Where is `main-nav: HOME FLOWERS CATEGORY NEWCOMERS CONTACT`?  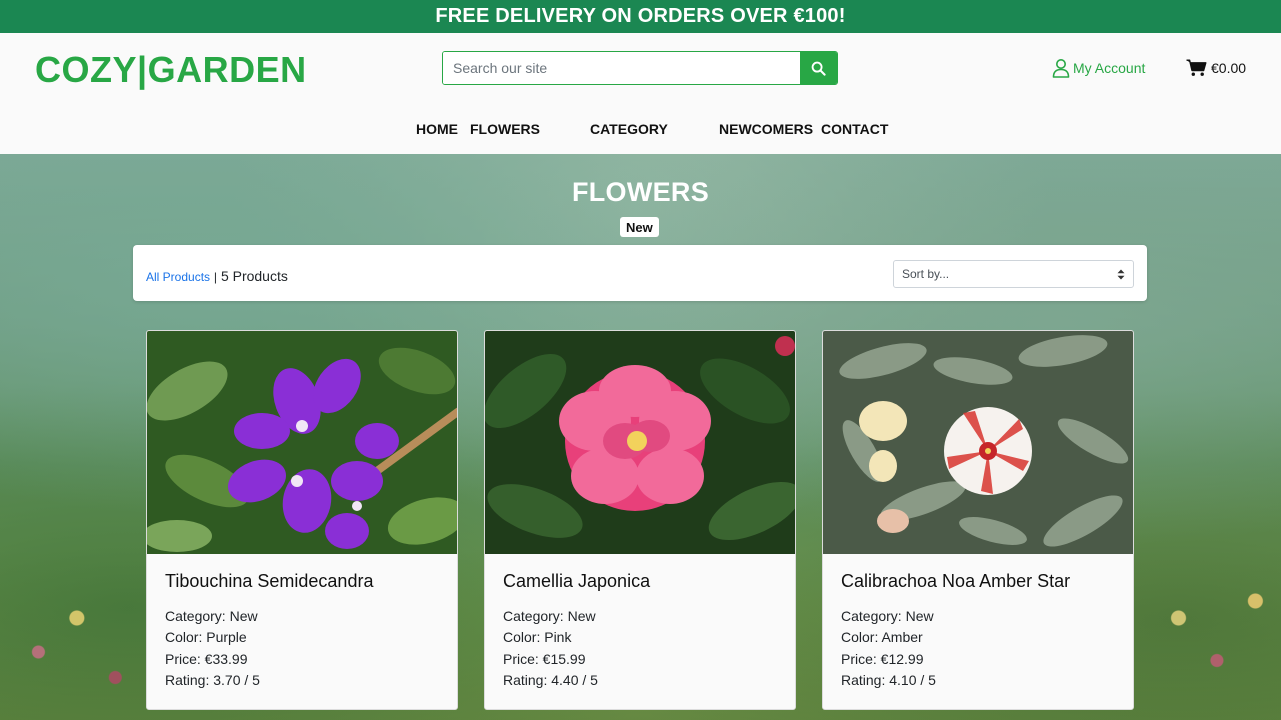
main-nav: HOME FLOWERS CATEGORY NEWCOMERS CONTACT is located at coordinates (640, 130).